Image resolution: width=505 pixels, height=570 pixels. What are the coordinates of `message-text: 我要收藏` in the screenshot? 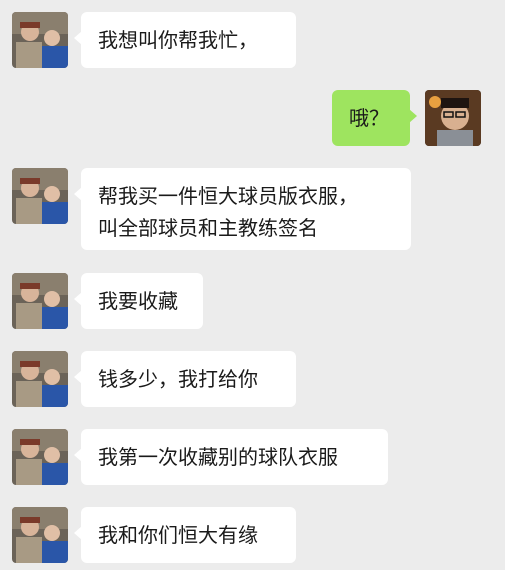 It's located at (138, 301).